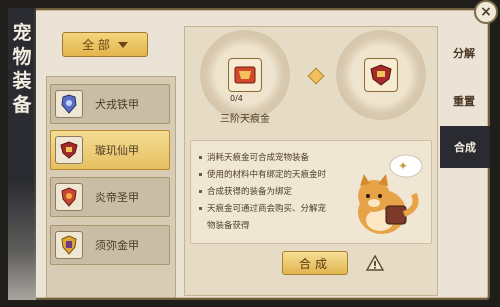 The height and width of the screenshot is (307, 500). What do you see at coordinates (69, 197) in the screenshot?
I see `armor-red-icon` at bounding box center [69, 197].